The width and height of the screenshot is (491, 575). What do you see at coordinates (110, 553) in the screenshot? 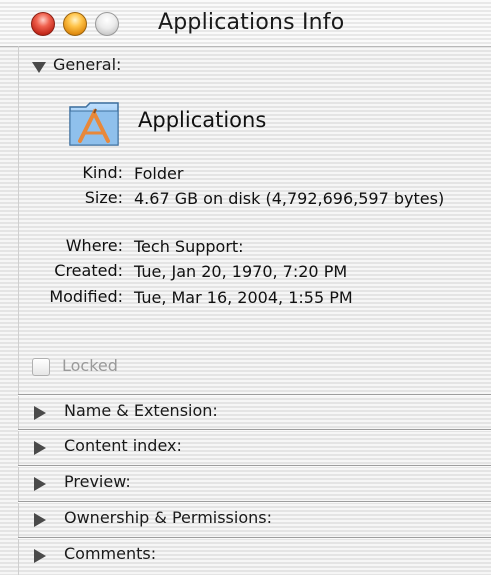
I see `section-label: Comments:` at bounding box center [110, 553].